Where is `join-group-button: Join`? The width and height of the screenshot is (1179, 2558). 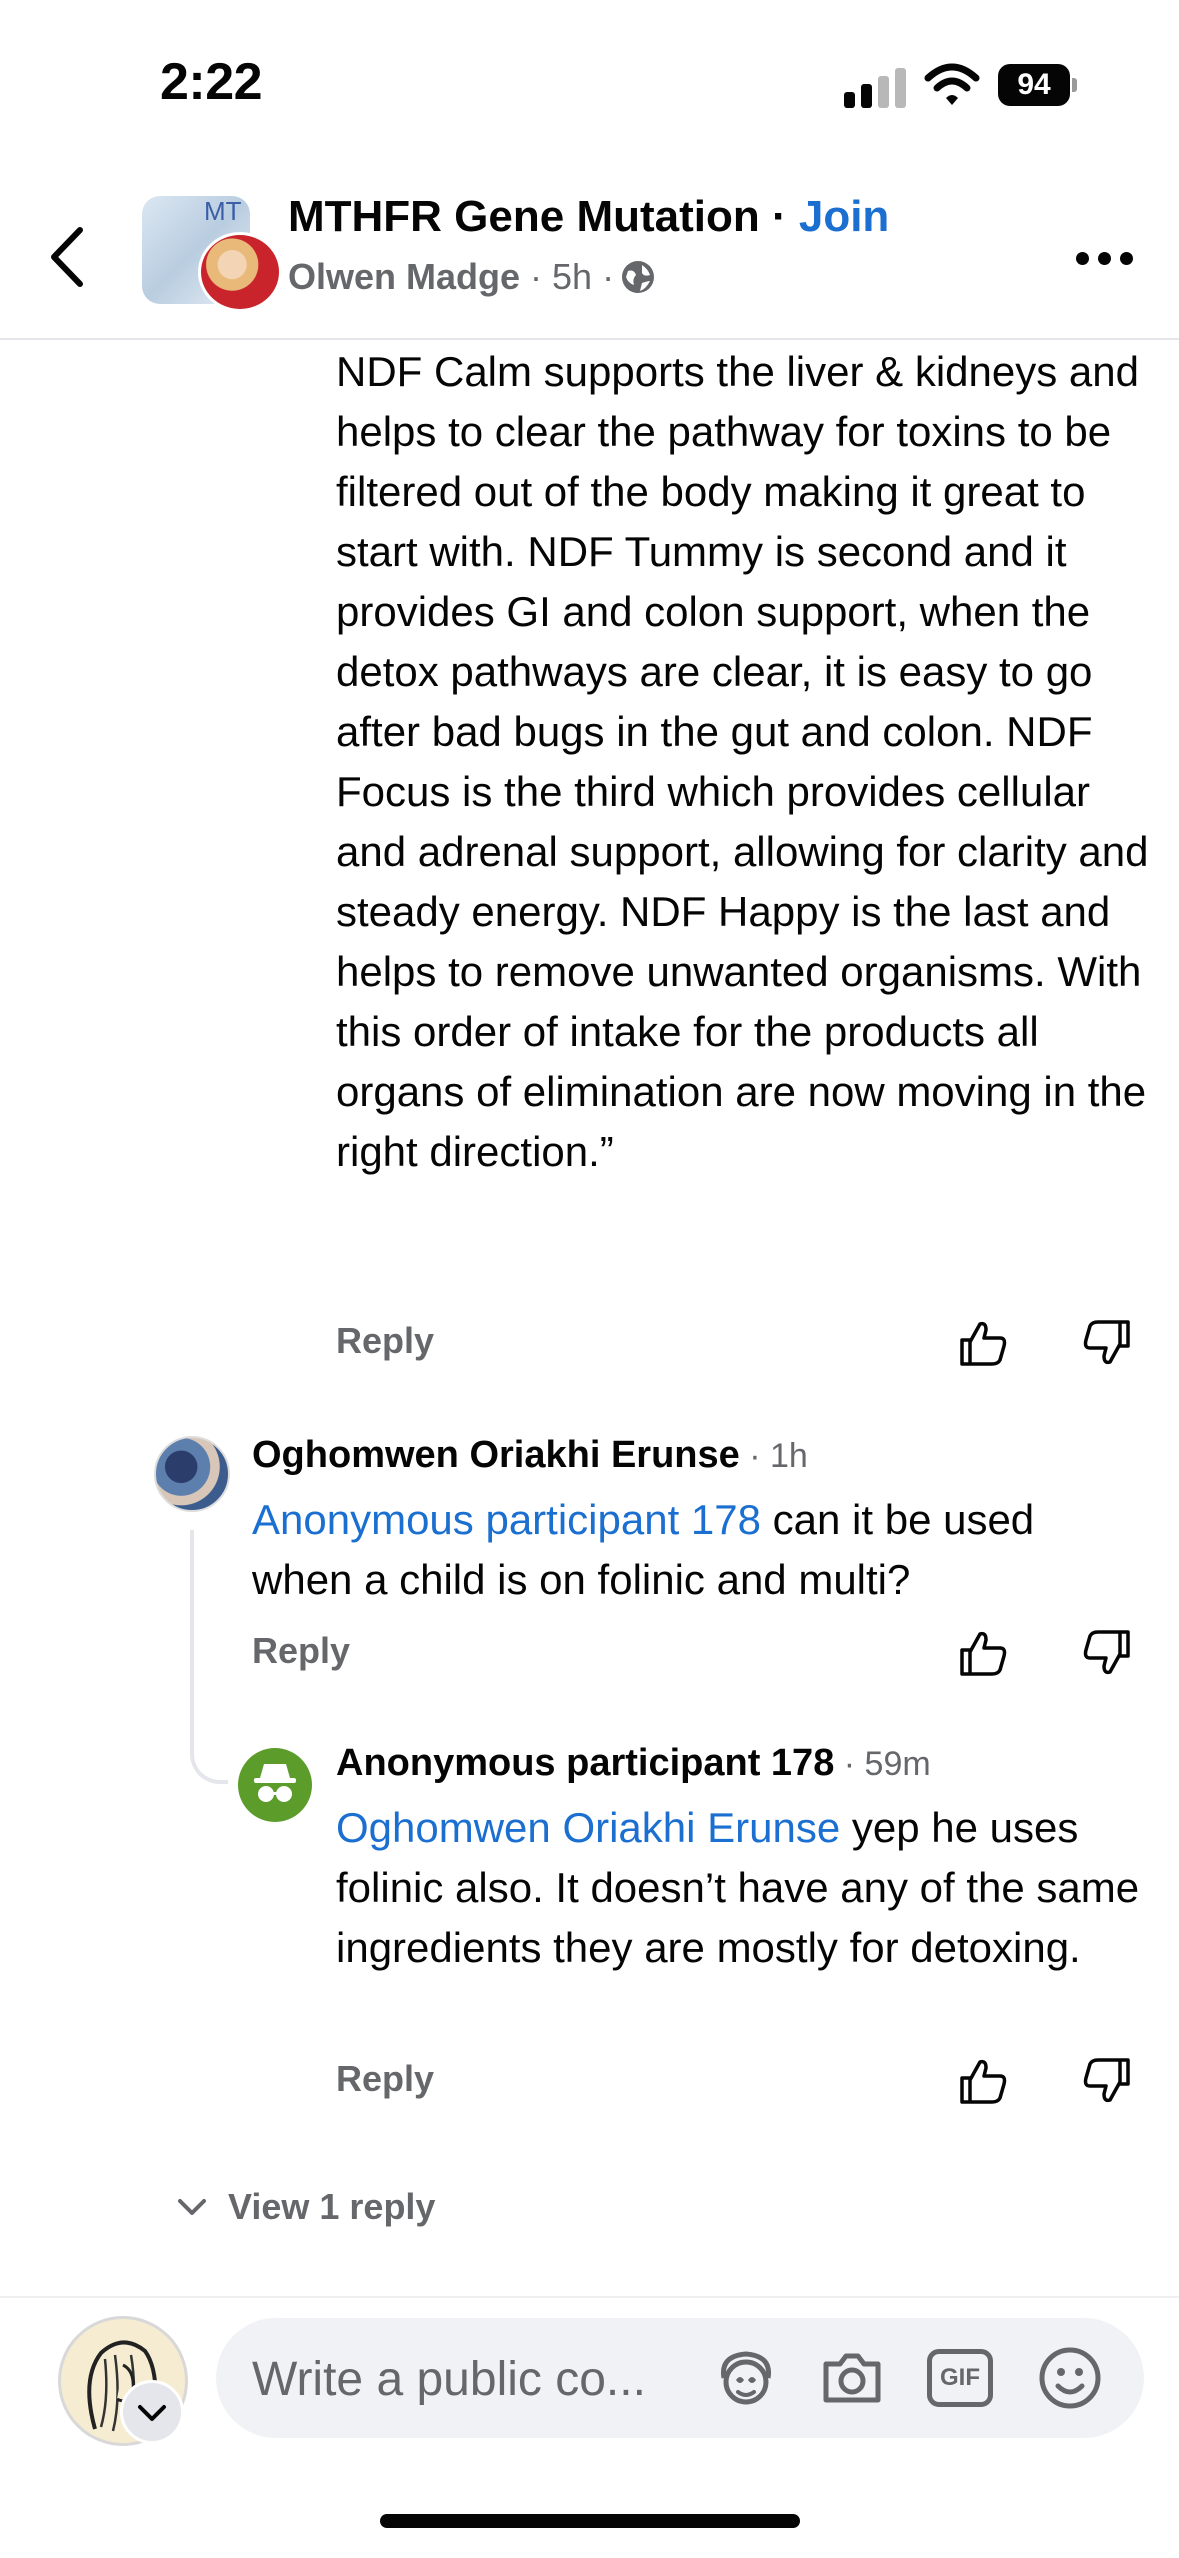 join-group-button: Join is located at coordinates (844, 216).